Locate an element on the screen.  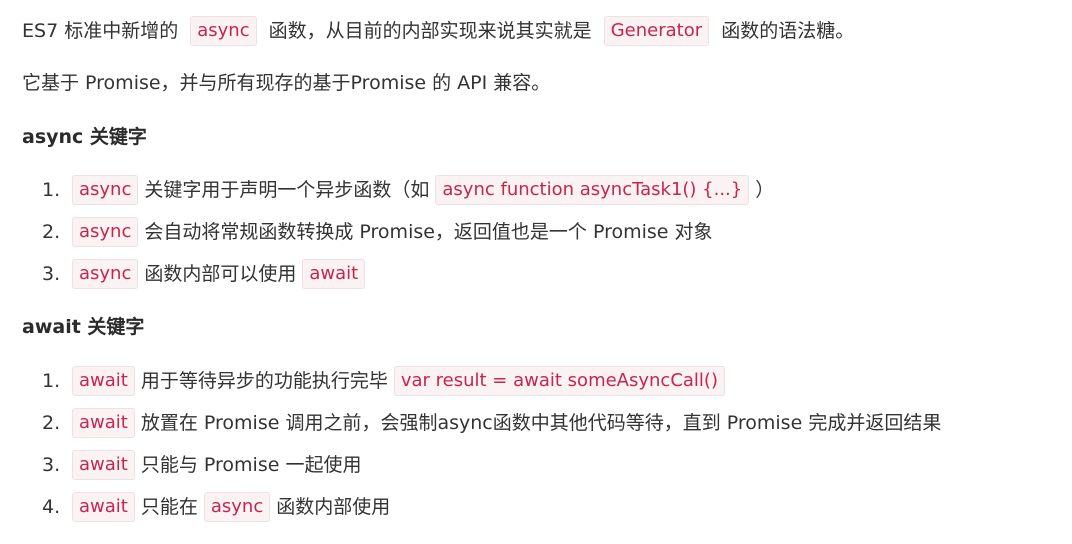
intro-text-middle: 函数，从目前的内部实现来说其实就是 is located at coordinates (430, 31).